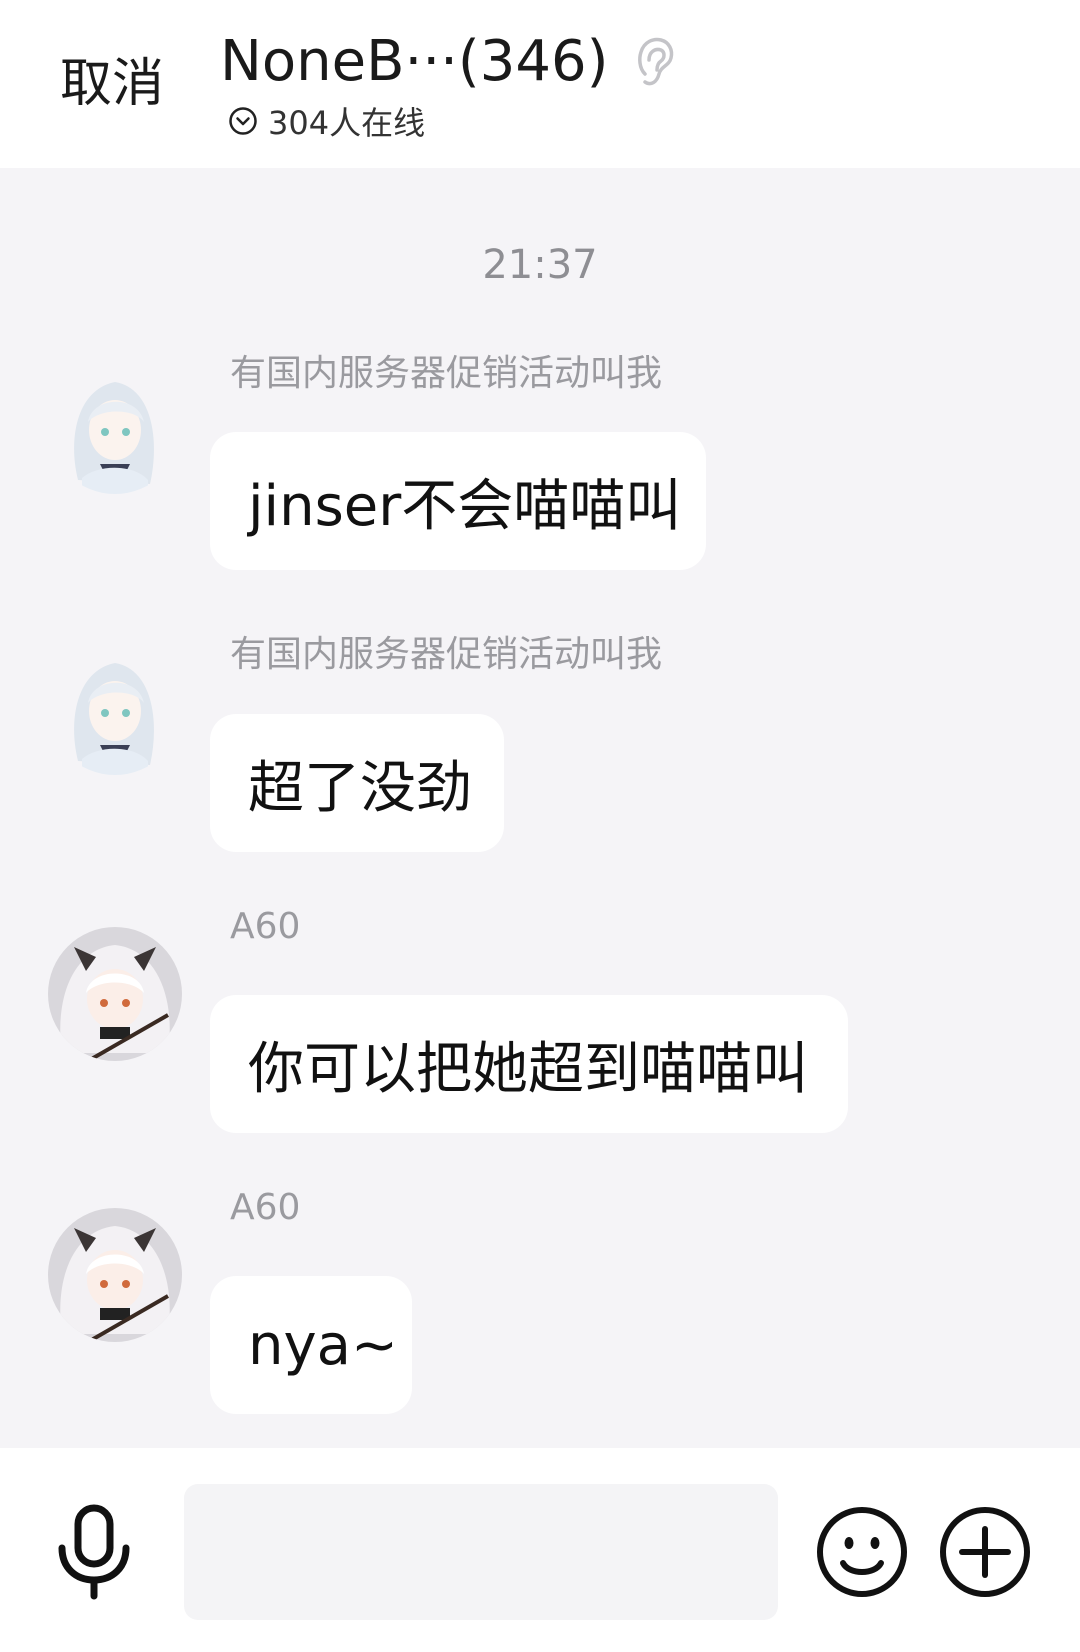  What do you see at coordinates (347, 123) in the screenshot?
I see `online-count: 304人在线` at bounding box center [347, 123].